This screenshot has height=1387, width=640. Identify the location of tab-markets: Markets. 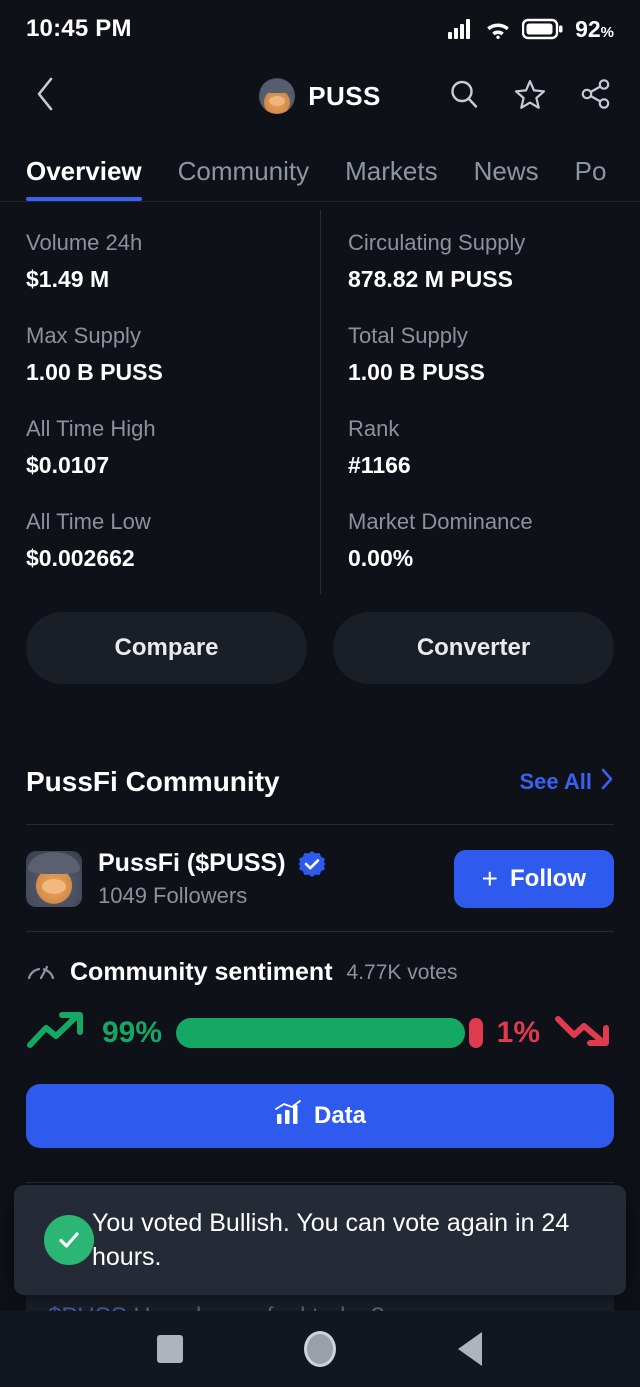
(391, 178).